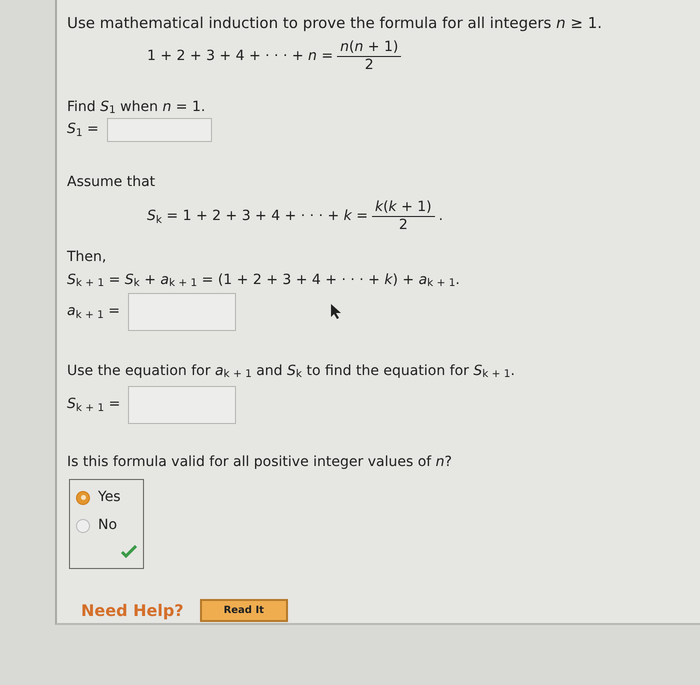  What do you see at coordinates (240, 56) in the screenshot?
I see `formula-text: 1 + 2 + 3 + 4 + · · · + n =` at bounding box center [240, 56].